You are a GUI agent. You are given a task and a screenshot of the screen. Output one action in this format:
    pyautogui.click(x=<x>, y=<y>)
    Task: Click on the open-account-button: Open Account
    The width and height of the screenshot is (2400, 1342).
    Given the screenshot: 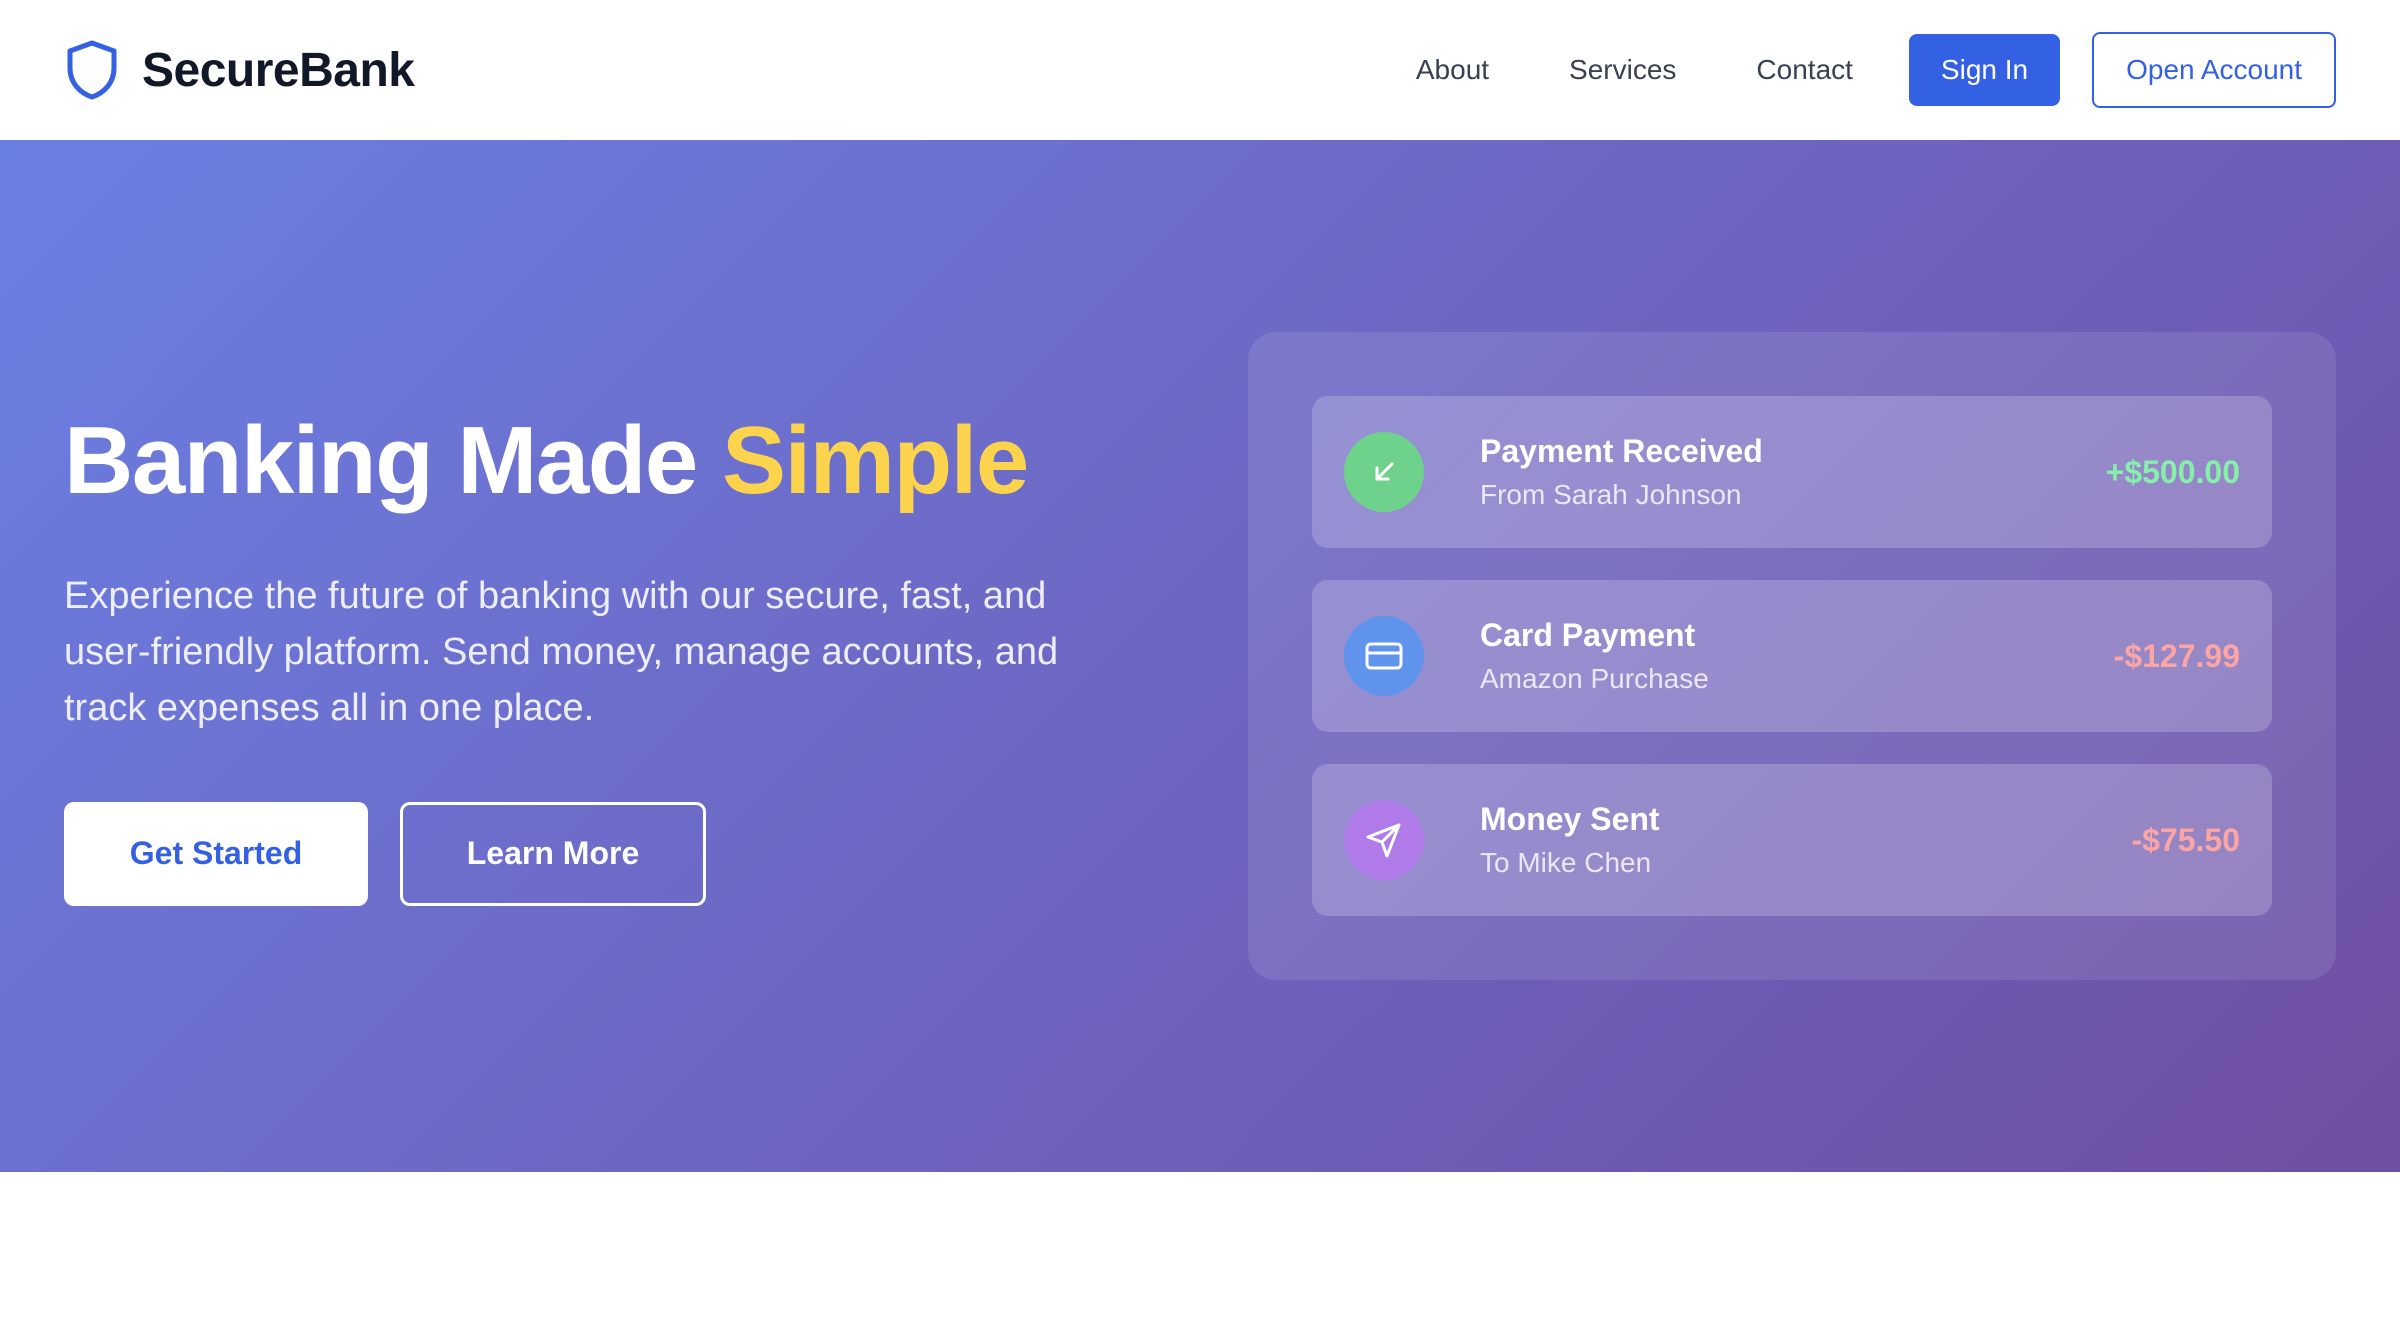 What is the action you would take?
    pyautogui.click(x=2214, y=70)
    